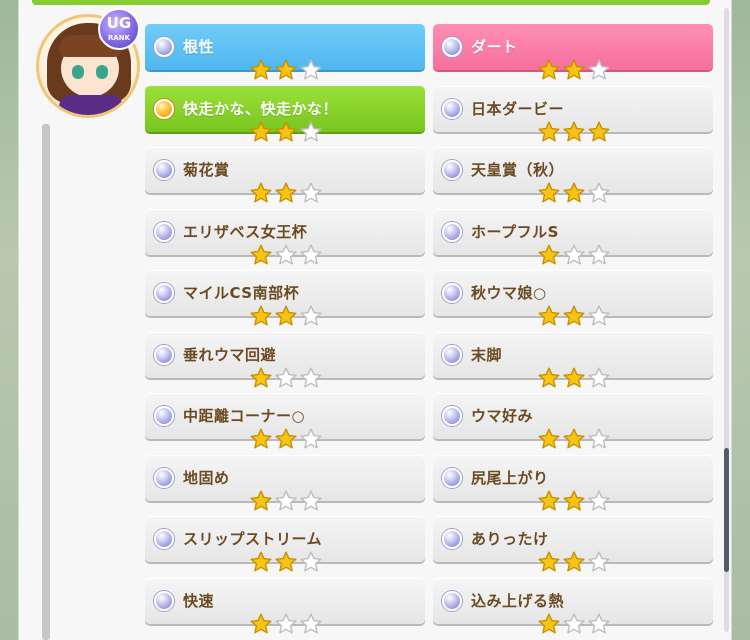 The width and height of the screenshot is (750, 640). Describe the element at coordinates (199, 47) in the screenshot. I see `skill-label: 根性` at that location.